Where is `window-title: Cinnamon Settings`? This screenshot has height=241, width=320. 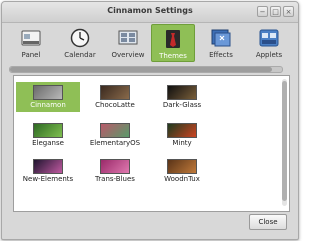
window-title: Cinnamon Settings is located at coordinates (150, 10).